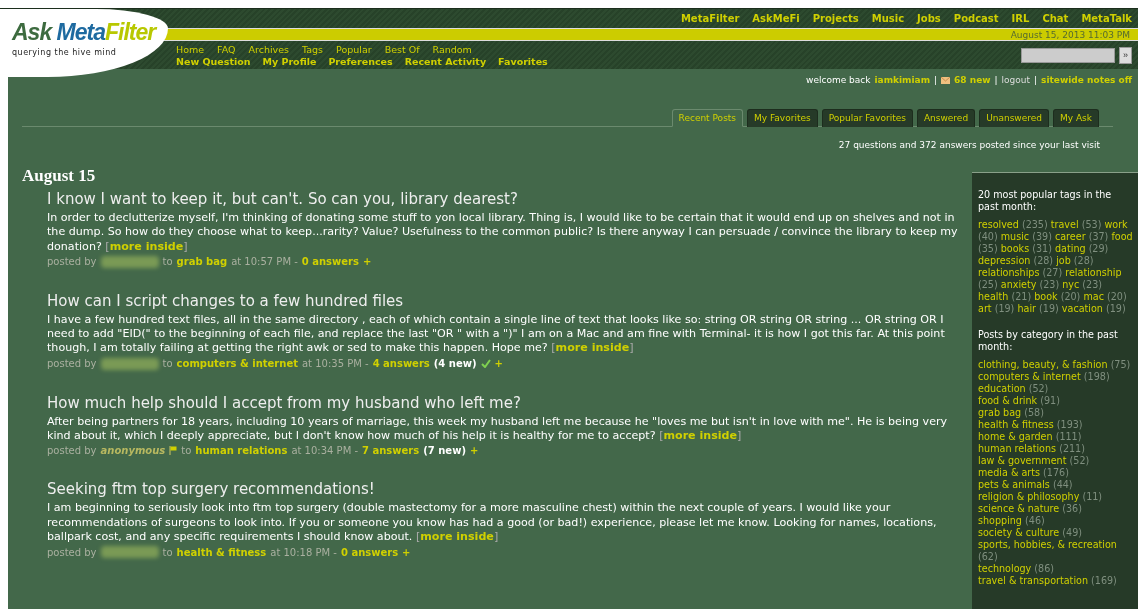 Image resolution: width=1138 pixels, height=609 pixels. What do you see at coordinates (391, 451) in the screenshot?
I see `answers-link: 7 answers` at bounding box center [391, 451].